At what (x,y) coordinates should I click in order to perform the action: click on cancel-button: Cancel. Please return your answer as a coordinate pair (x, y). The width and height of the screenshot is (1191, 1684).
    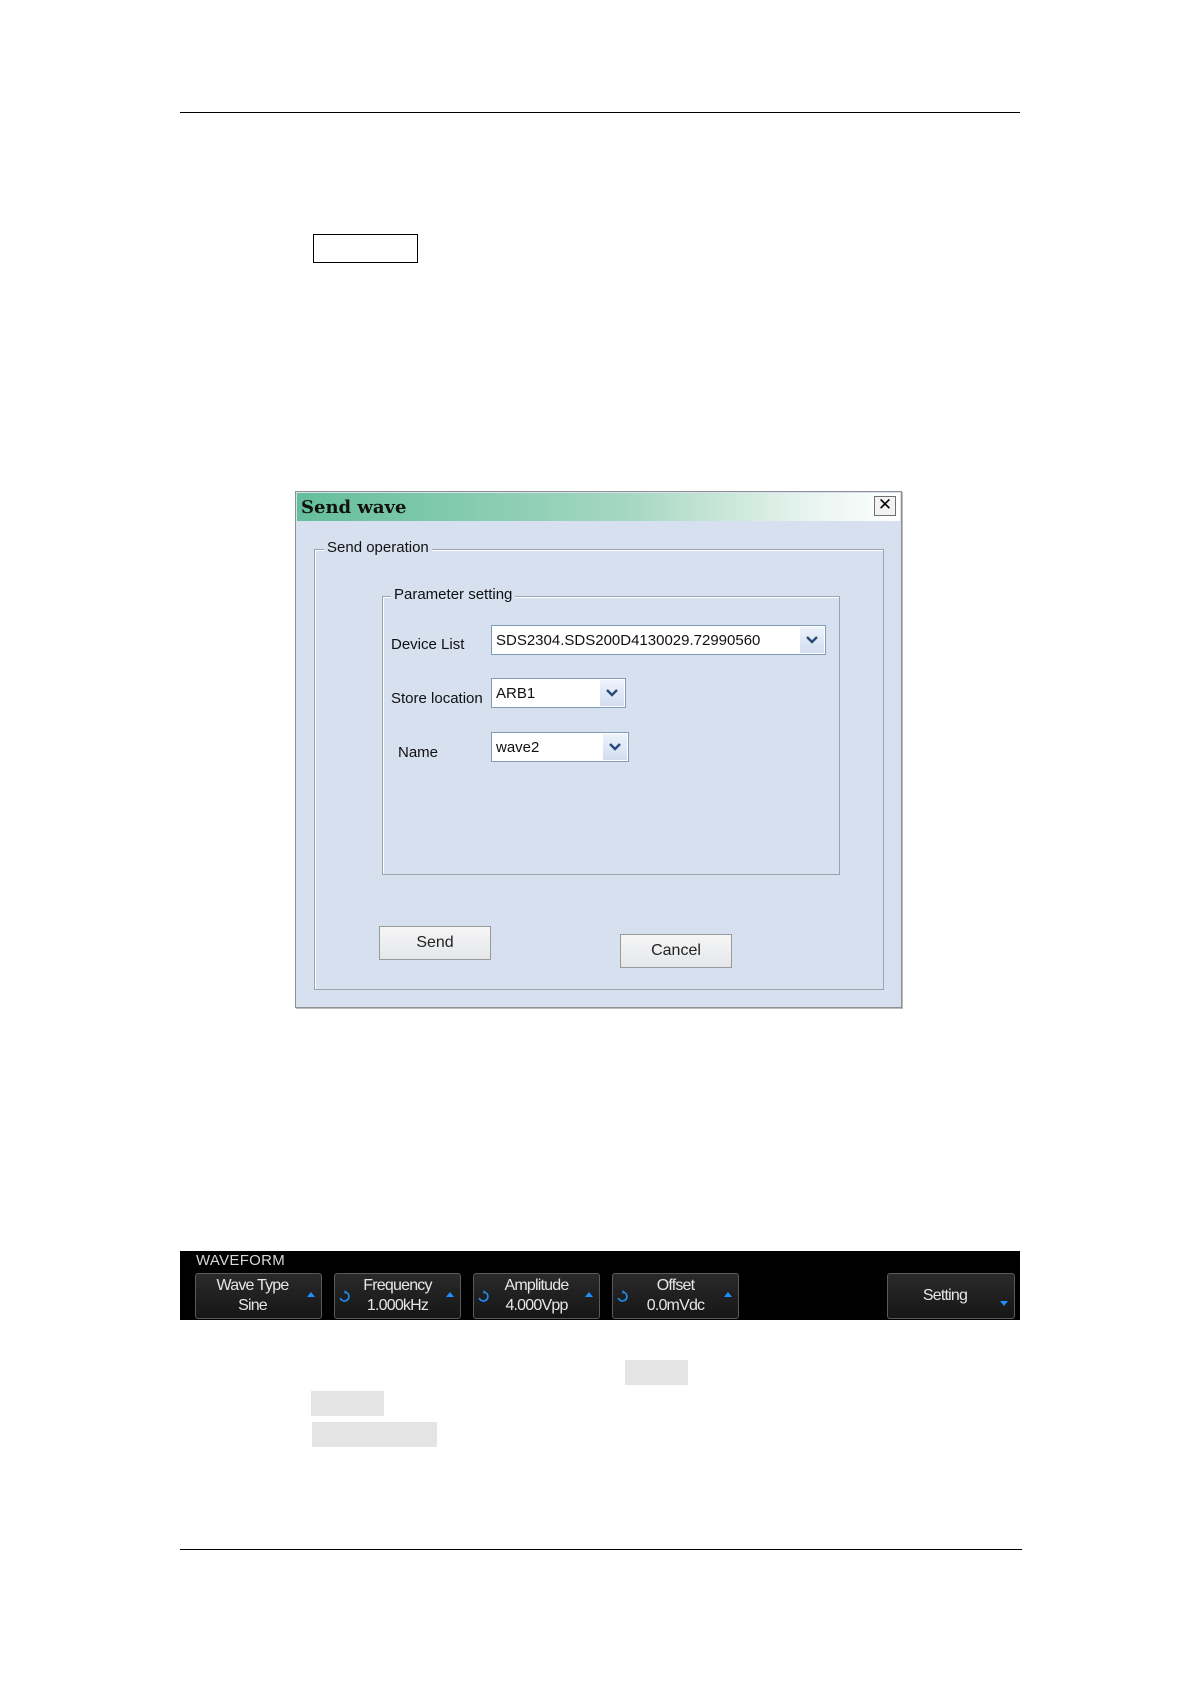
    Looking at the image, I should click on (676, 951).